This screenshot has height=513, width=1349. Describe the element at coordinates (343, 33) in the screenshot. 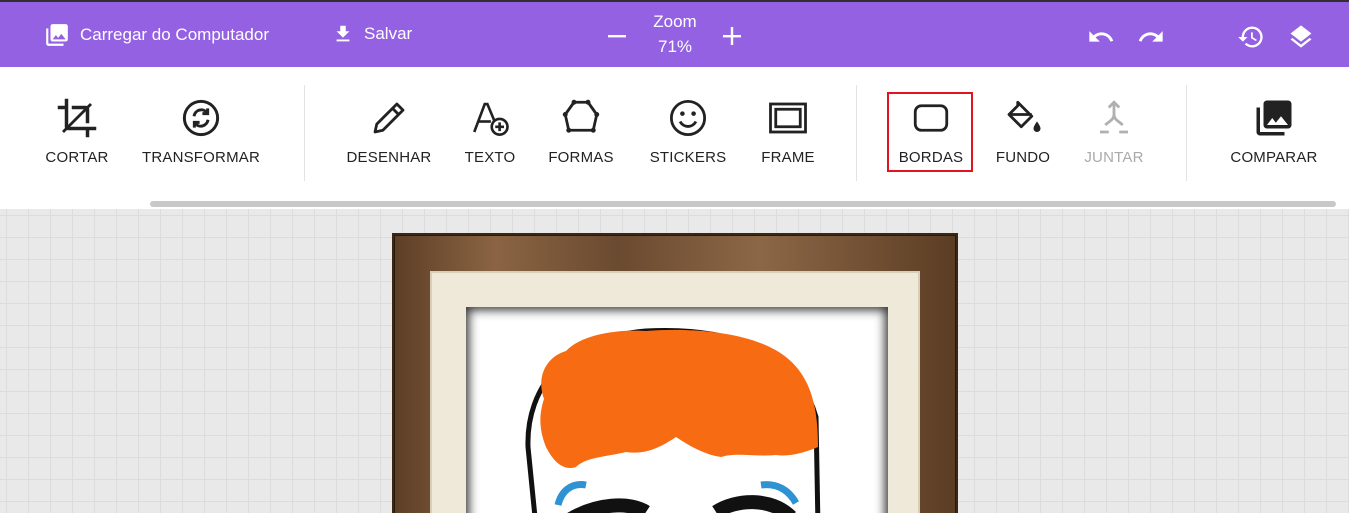

I see `download-icon` at that location.